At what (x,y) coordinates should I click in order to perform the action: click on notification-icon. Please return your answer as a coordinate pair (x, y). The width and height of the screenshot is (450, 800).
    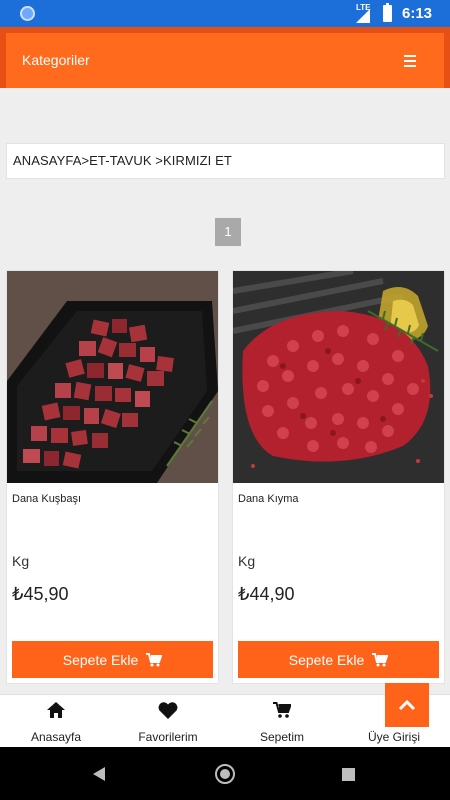
    Looking at the image, I should click on (27, 13).